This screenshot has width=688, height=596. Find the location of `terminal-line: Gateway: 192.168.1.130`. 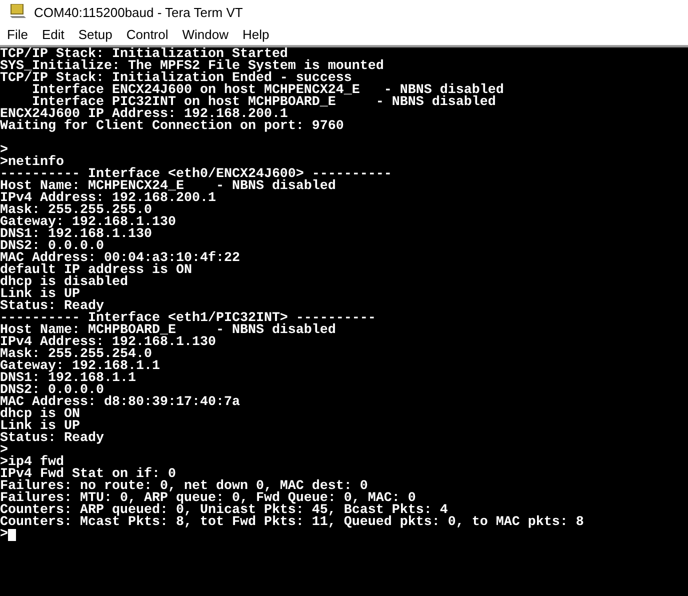

terminal-line: Gateway: 192.168.1.130 is located at coordinates (88, 223).